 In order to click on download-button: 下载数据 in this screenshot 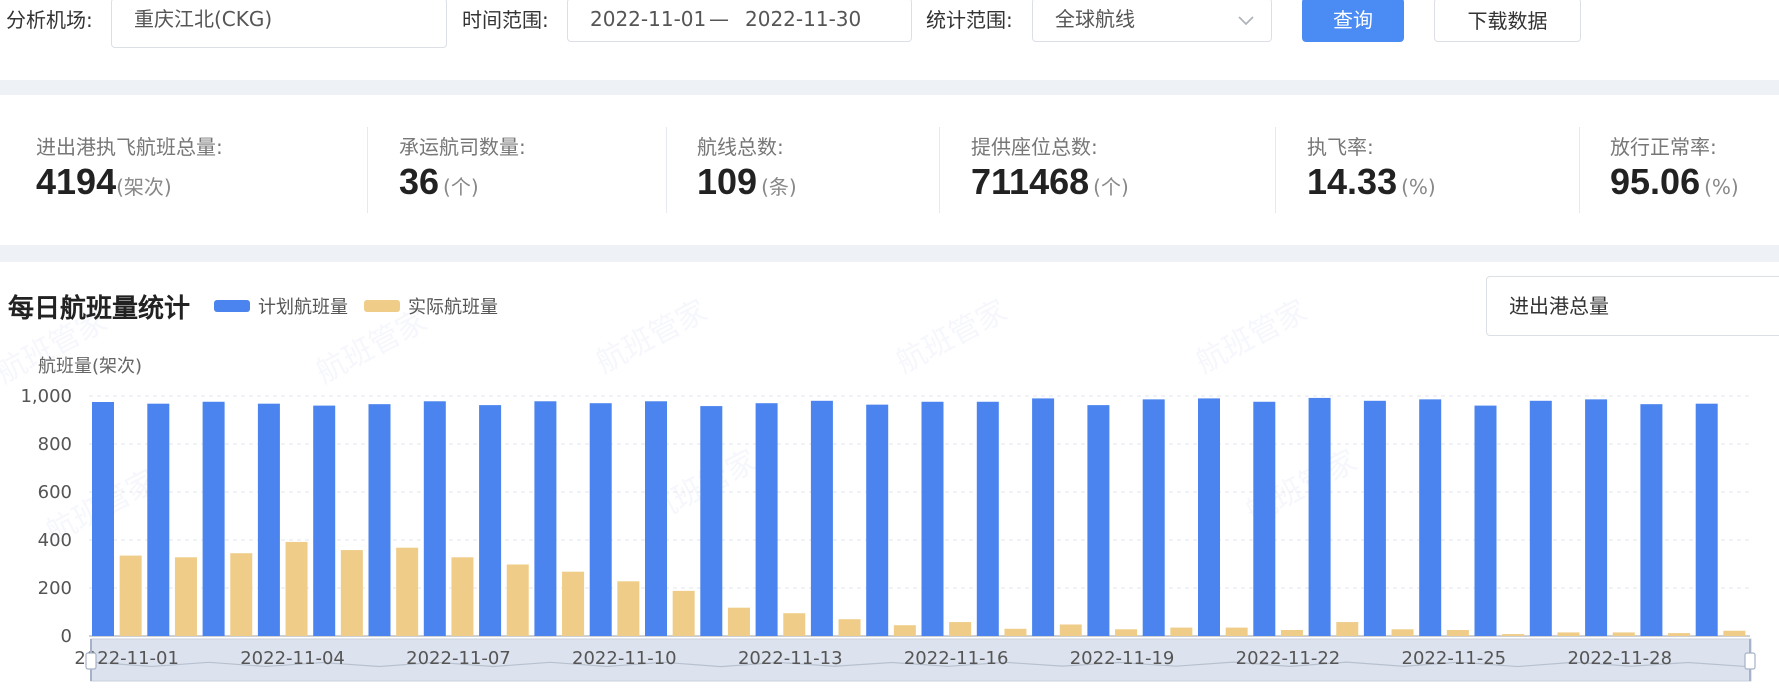, I will do `click(1507, 21)`.